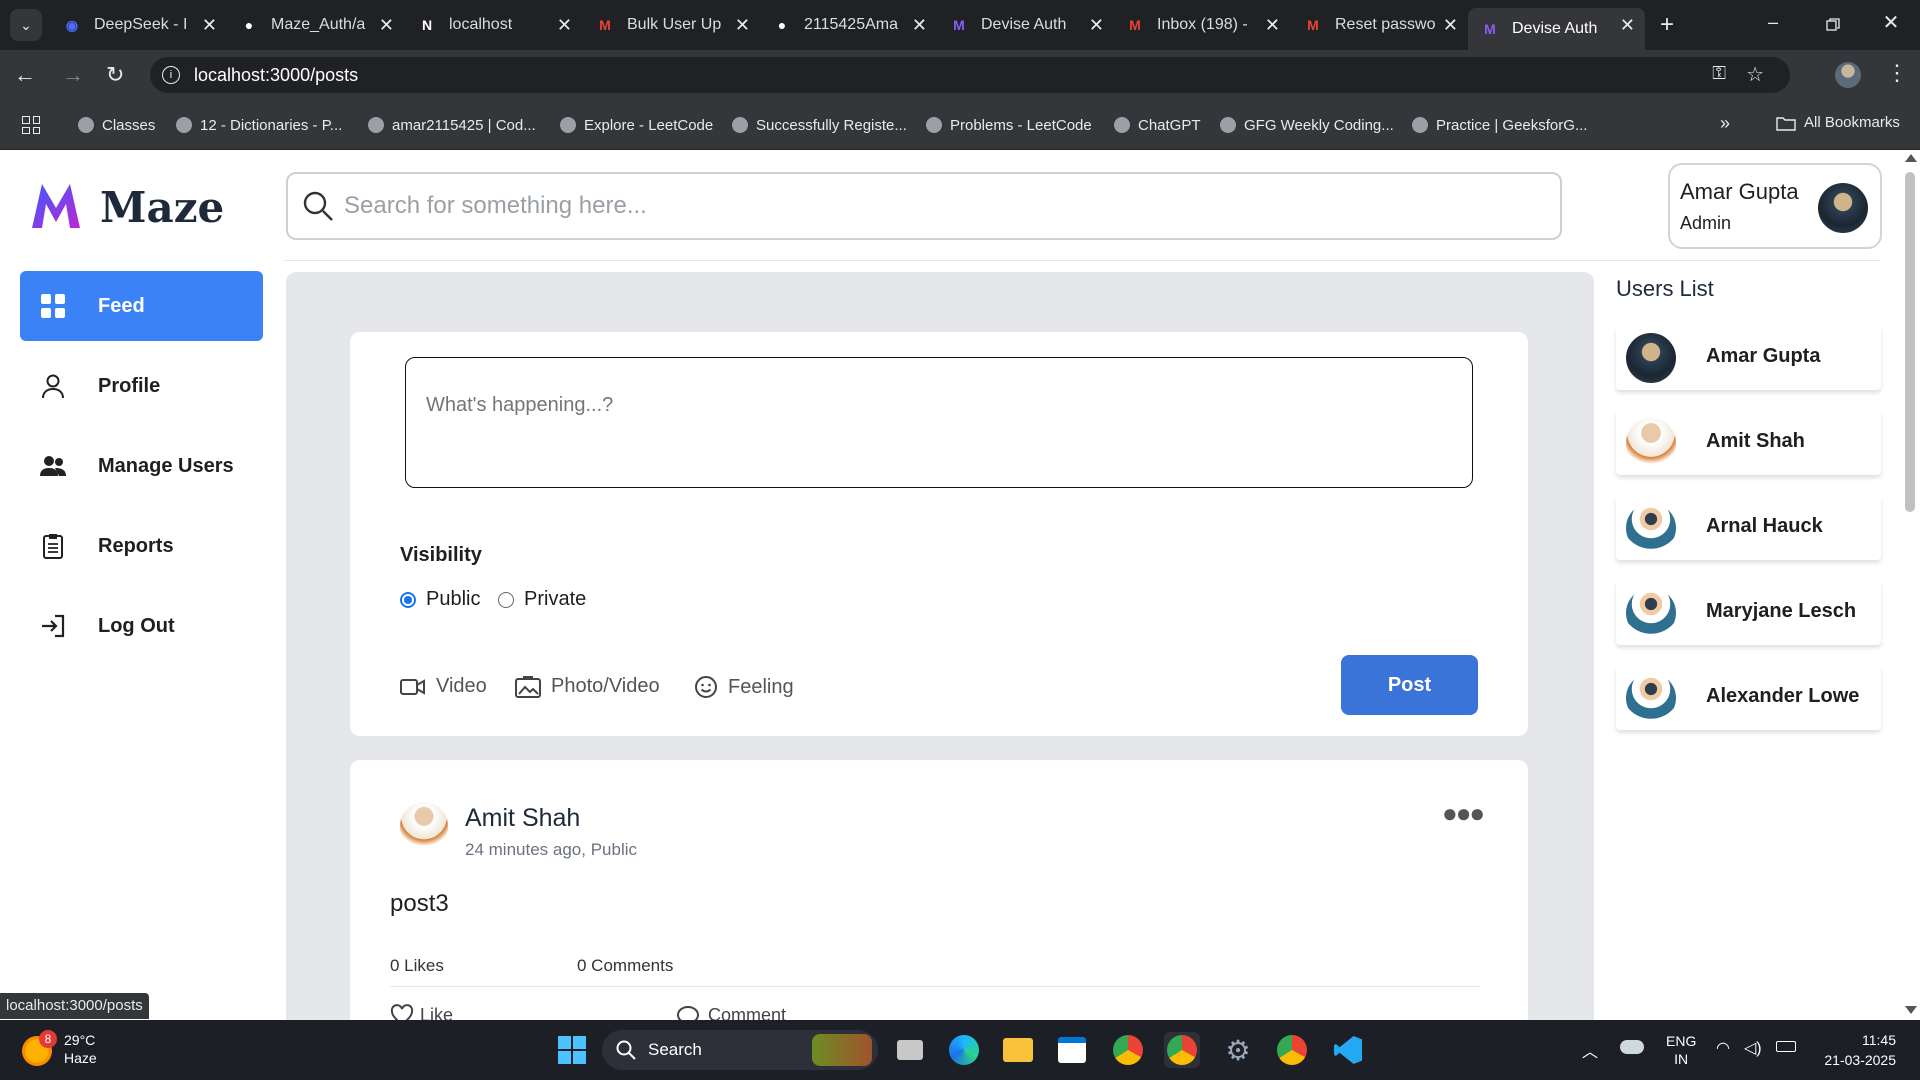  What do you see at coordinates (493, 25) in the screenshot?
I see `browser-tab: Nlocalhost ✕` at bounding box center [493, 25].